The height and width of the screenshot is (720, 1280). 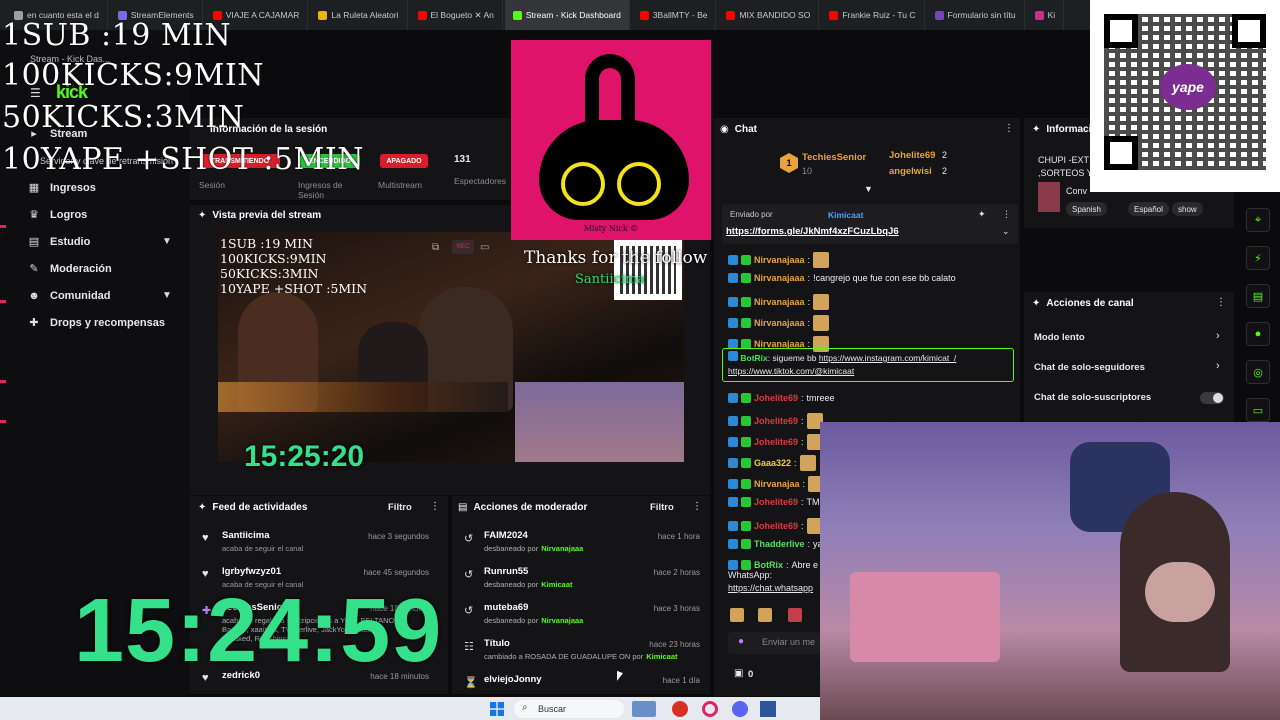 I want to click on taskbar-search-placeholder: Buscar, so click(x=552, y=709).